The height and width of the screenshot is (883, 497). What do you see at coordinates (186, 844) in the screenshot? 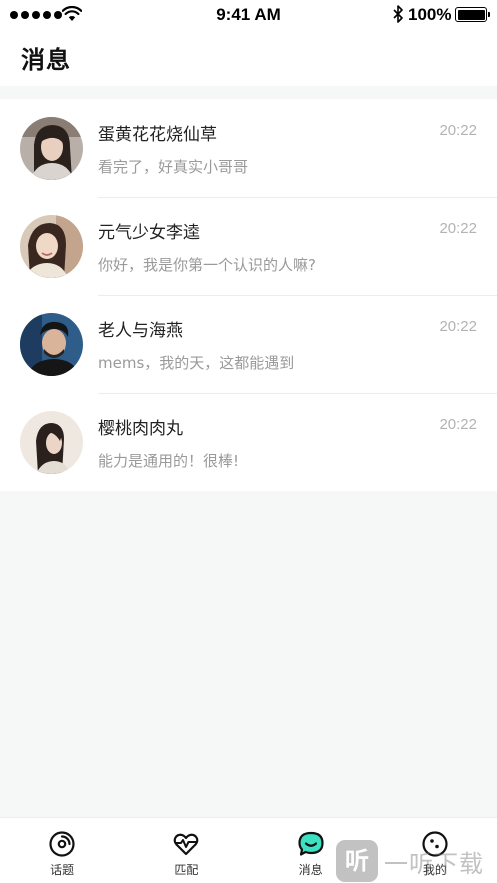
I see `heart-pulse-icon` at bounding box center [186, 844].